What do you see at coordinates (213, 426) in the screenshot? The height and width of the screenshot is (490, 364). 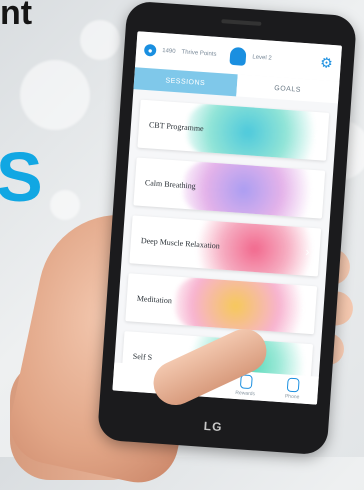 I see `device-brand-logo: LG` at bounding box center [213, 426].